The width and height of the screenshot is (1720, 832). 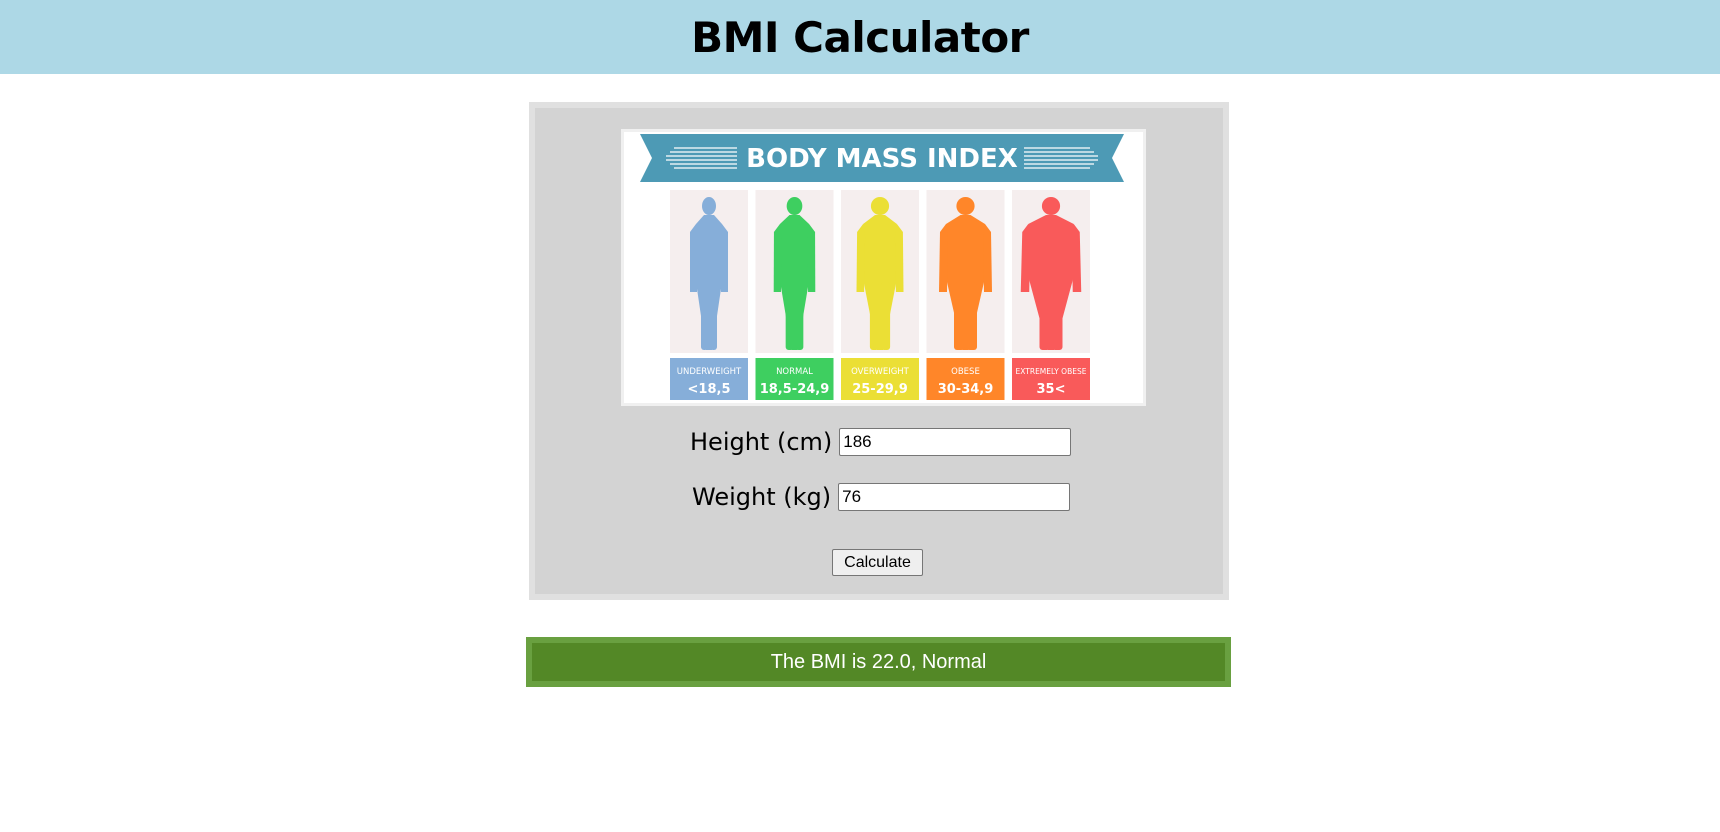 I want to click on bmi-category-underweight: UNDERWEIGHT <18,5, so click(x=709, y=295).